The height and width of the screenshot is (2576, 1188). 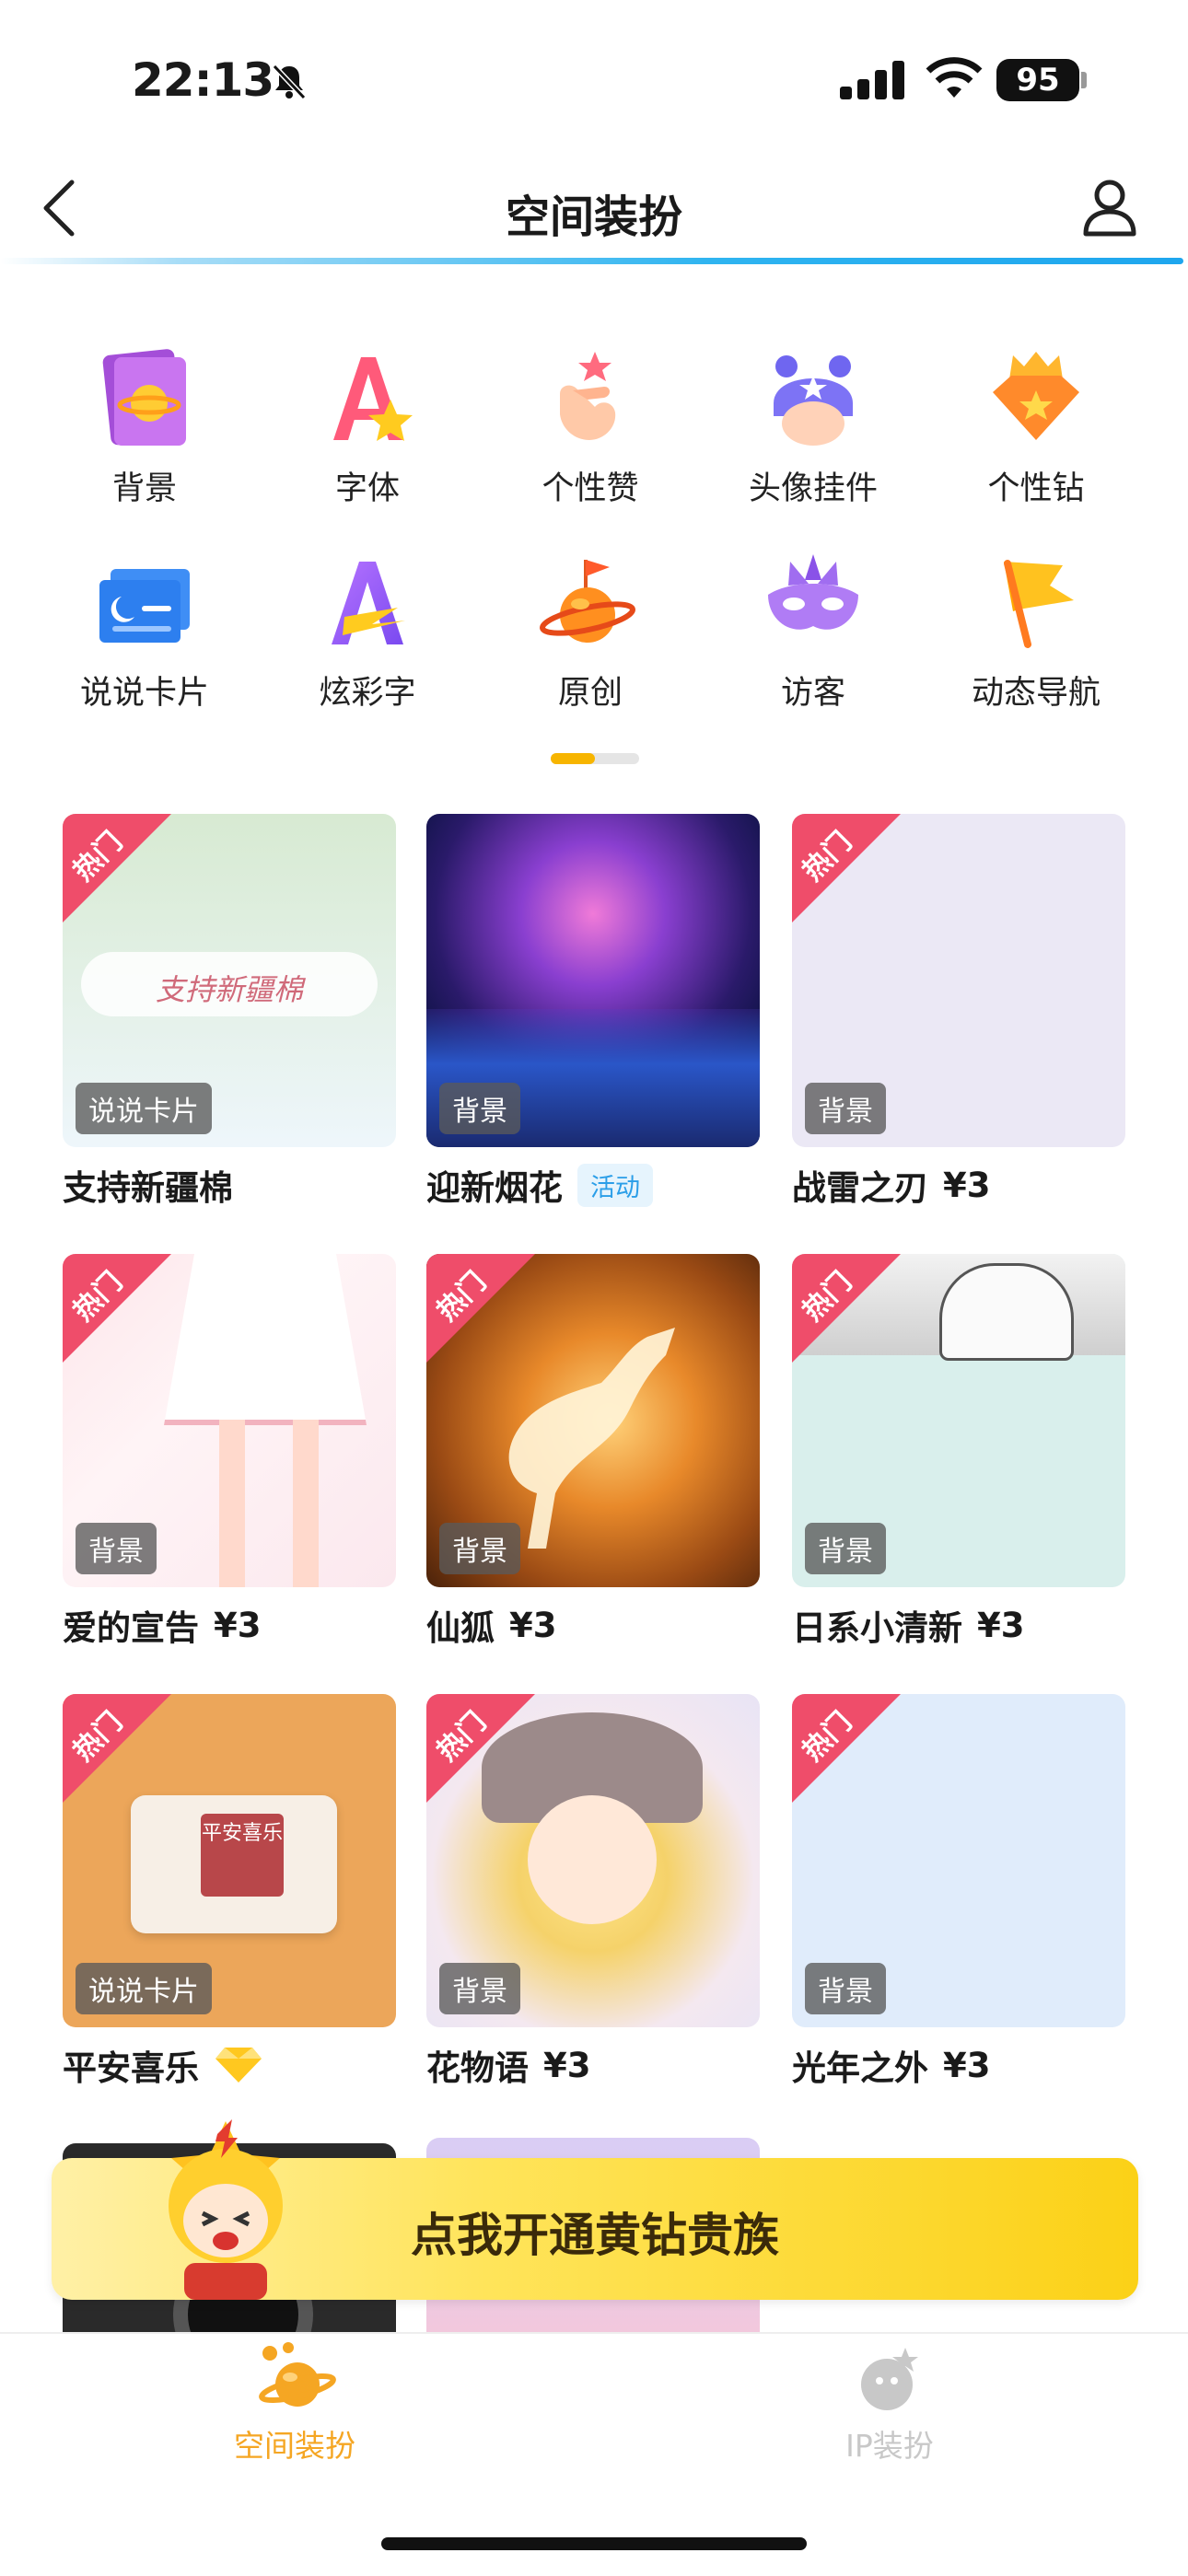 I want to click on category-moon-card: 说说卡片, so click(x=144, y=633).